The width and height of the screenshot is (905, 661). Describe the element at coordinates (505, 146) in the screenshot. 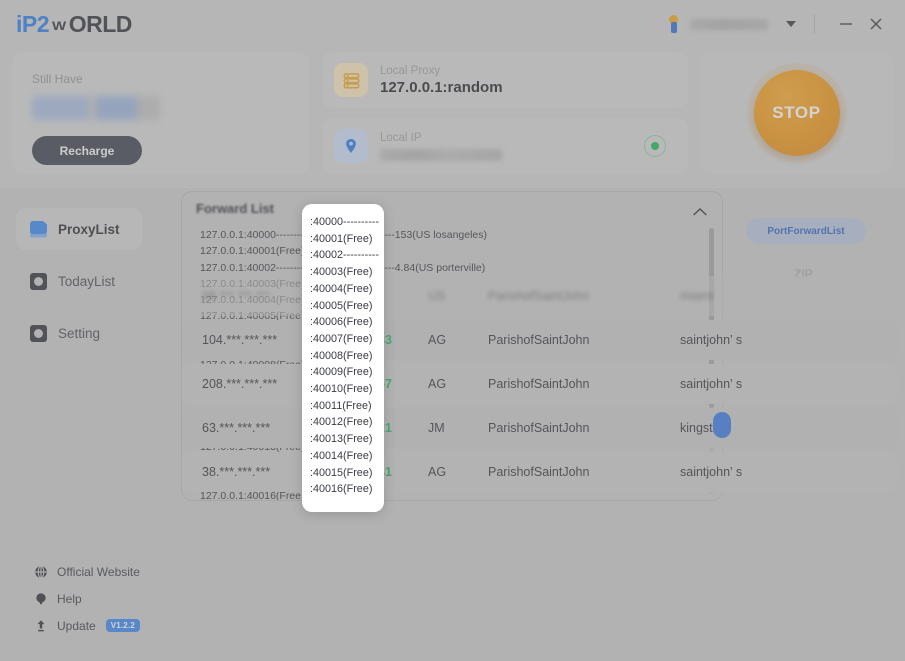

I see `local-ip-row: Local IP` at that location.